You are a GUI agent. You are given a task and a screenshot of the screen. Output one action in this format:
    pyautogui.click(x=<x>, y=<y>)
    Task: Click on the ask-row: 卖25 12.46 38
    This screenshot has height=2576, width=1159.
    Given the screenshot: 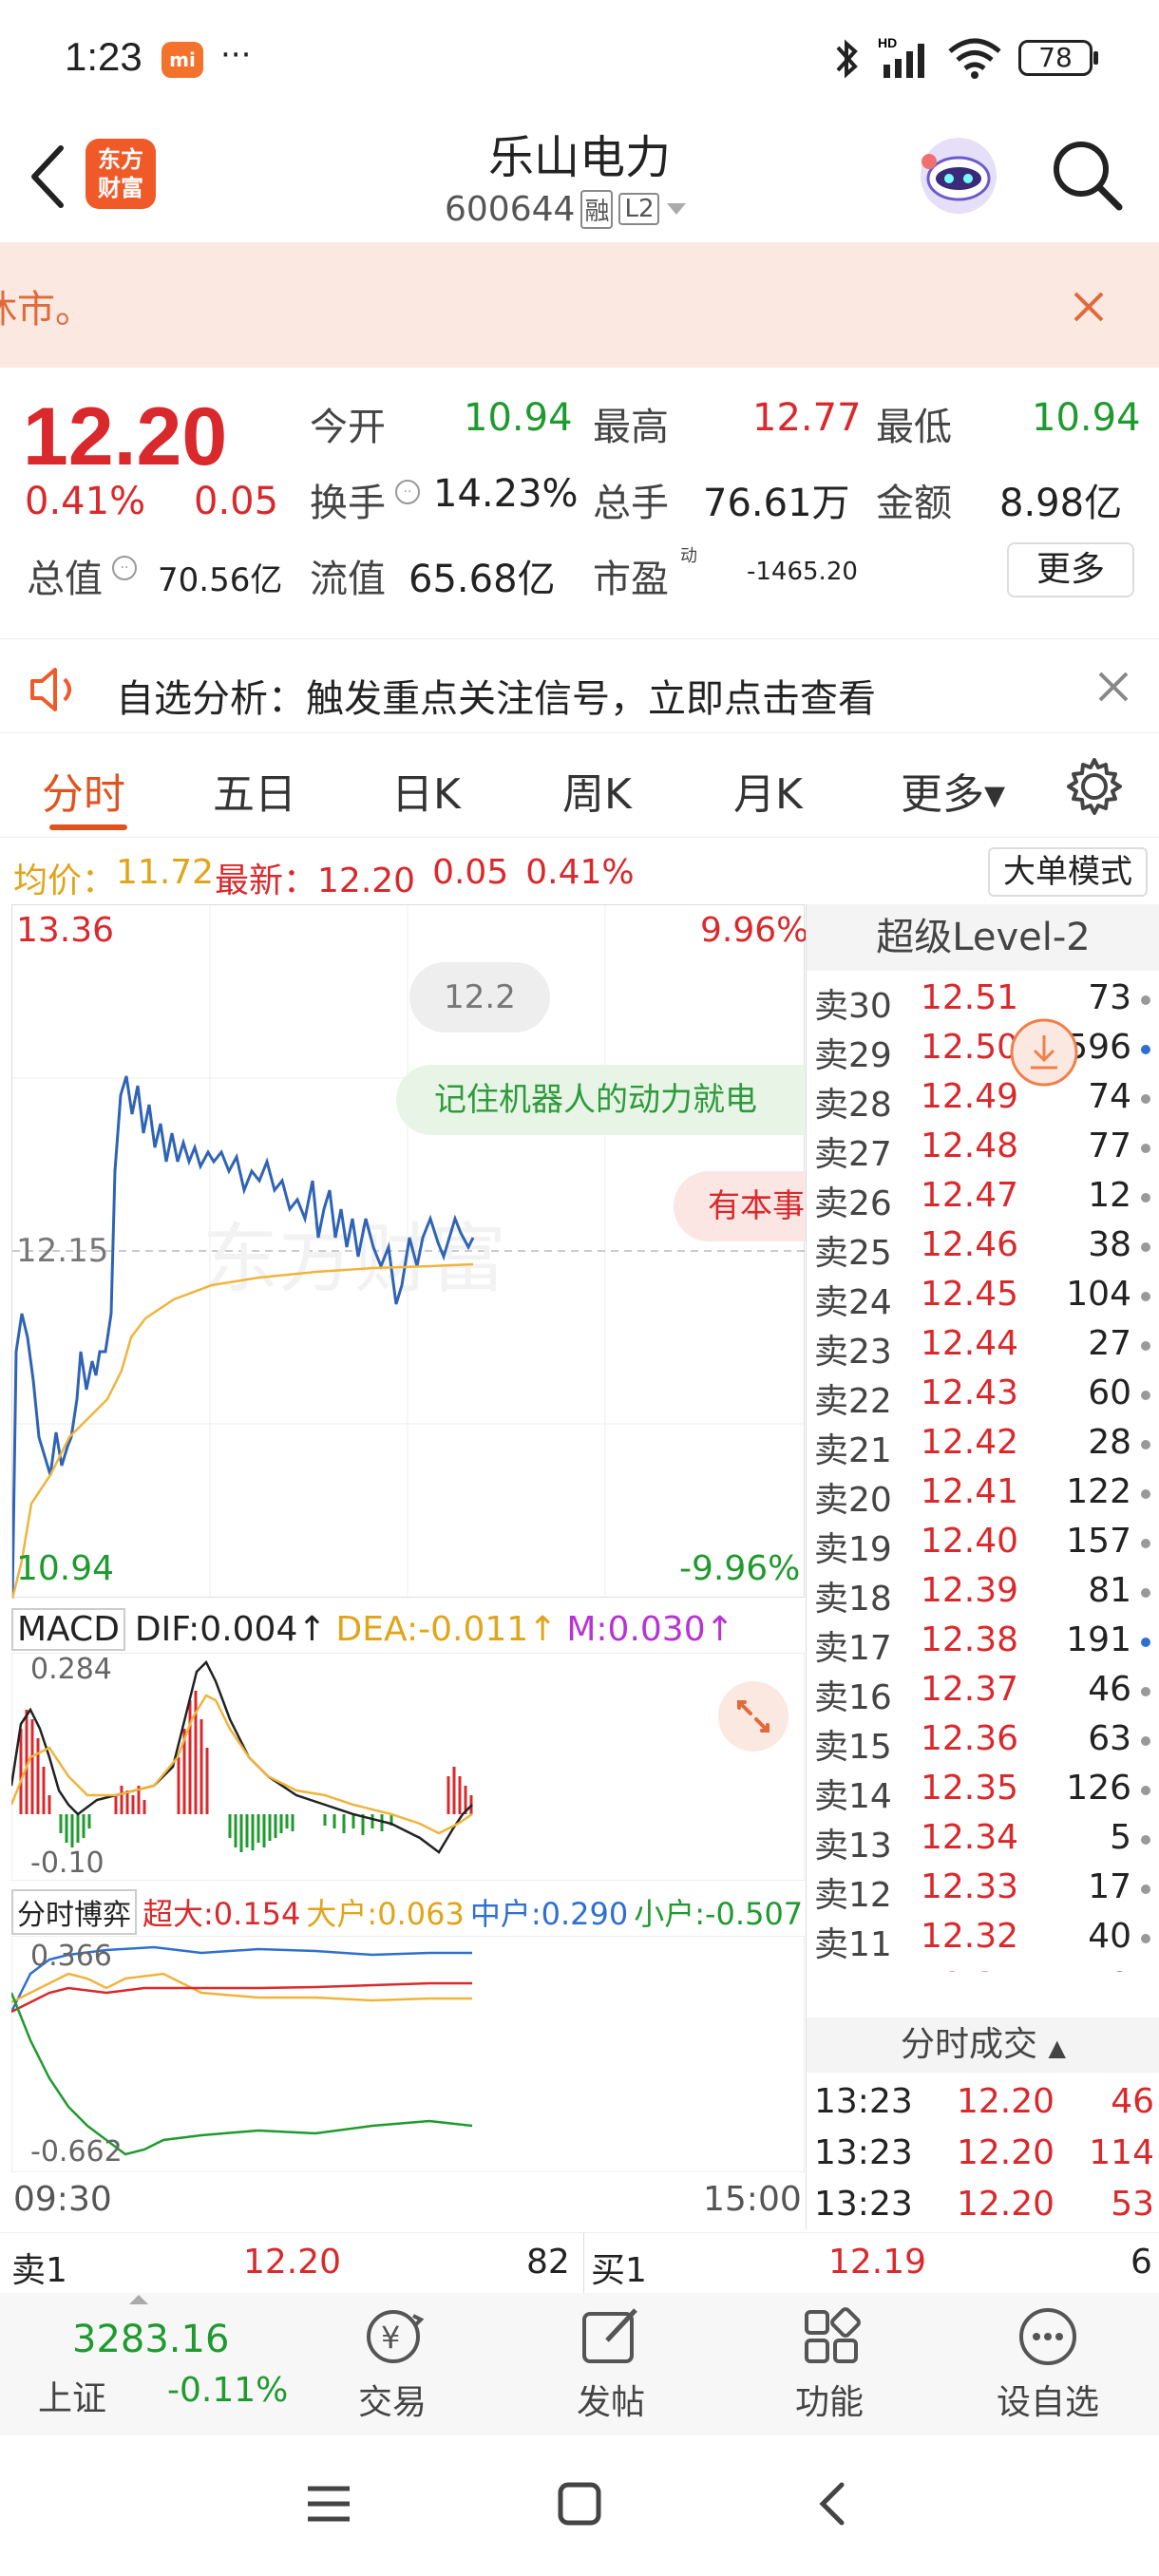 What is the action you would take?
    pyautogui.click(x=983, y=1247)
    